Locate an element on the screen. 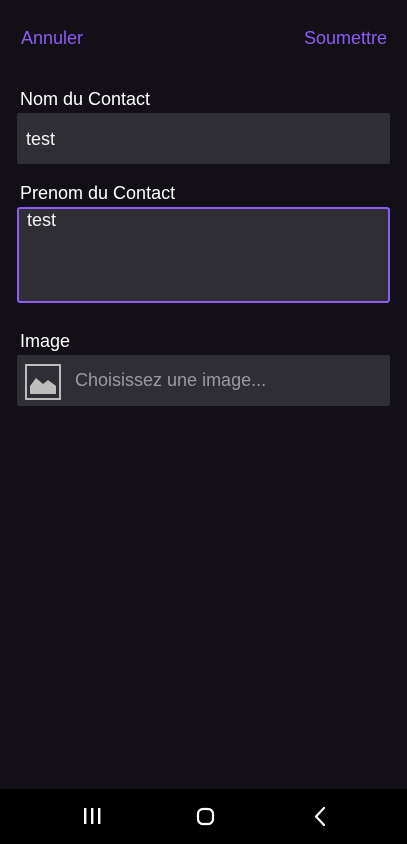  cancel-button: Annuler is located at coordinates (52, 38).